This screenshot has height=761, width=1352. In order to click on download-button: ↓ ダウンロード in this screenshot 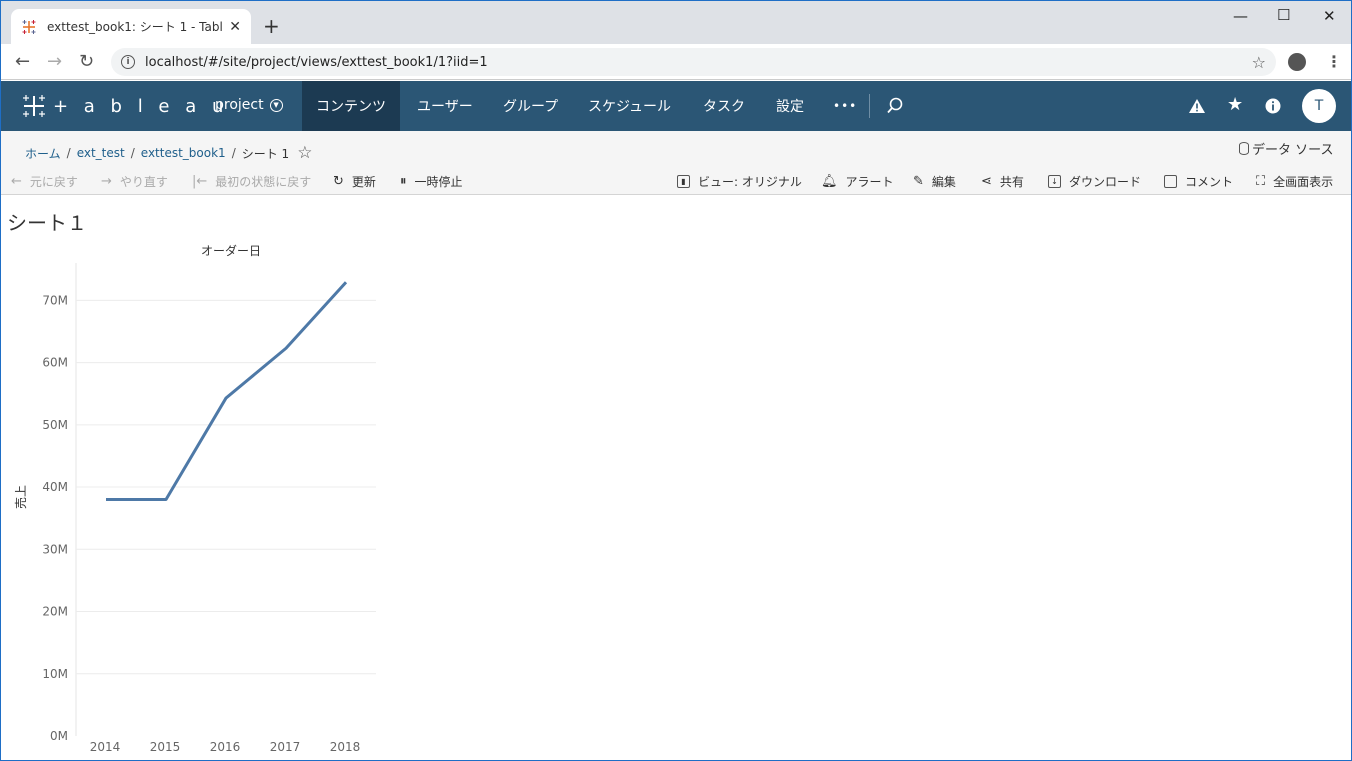, I will do `click(1094, 181)`.